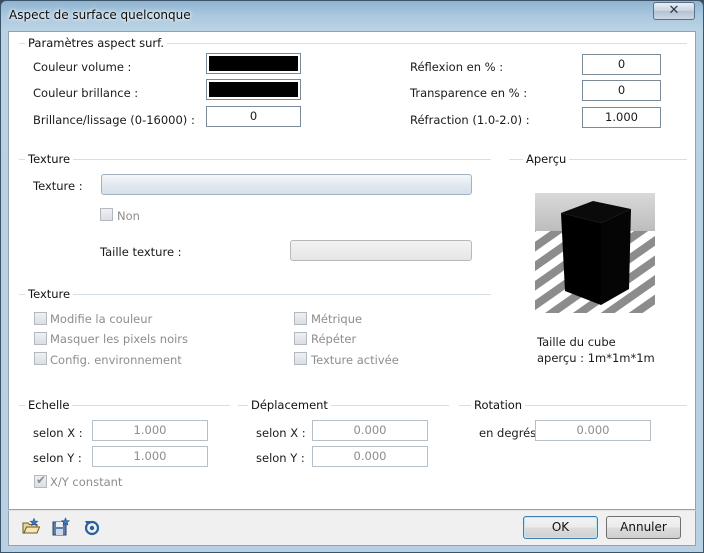 The image size is (704, 553). What do you see at coordinates (40, 318) in the screenshot?
I see `modify-color-checkbox` at bounding box center [40, 318].